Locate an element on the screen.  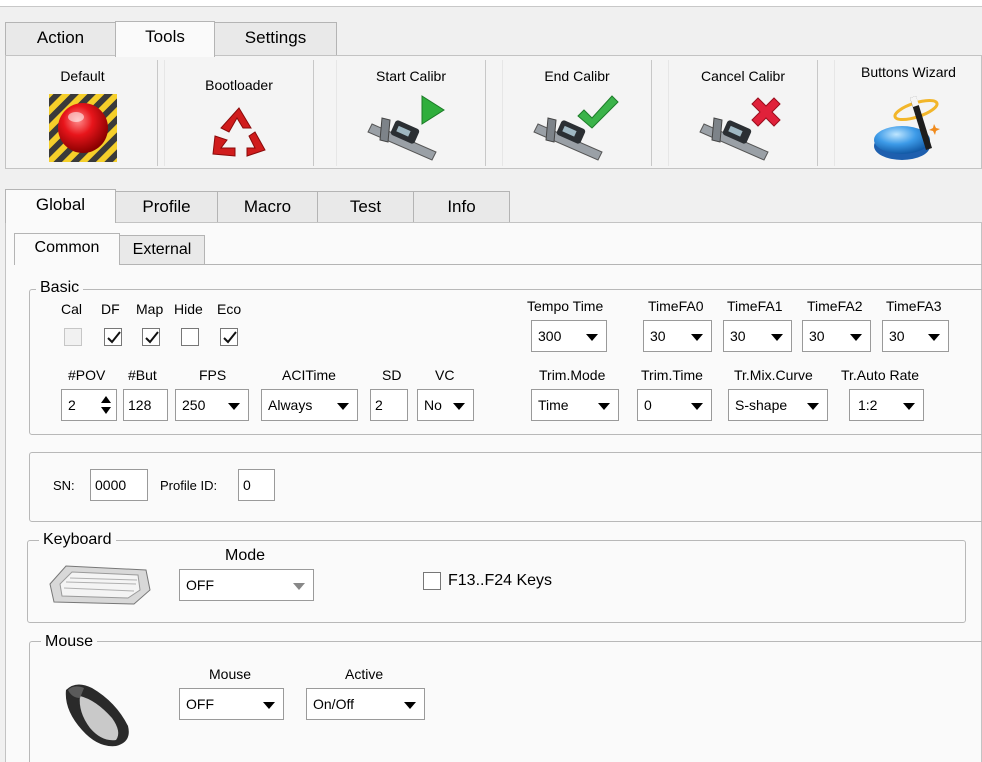
pov-spinner: 2 is located at coordinates (89, 405).